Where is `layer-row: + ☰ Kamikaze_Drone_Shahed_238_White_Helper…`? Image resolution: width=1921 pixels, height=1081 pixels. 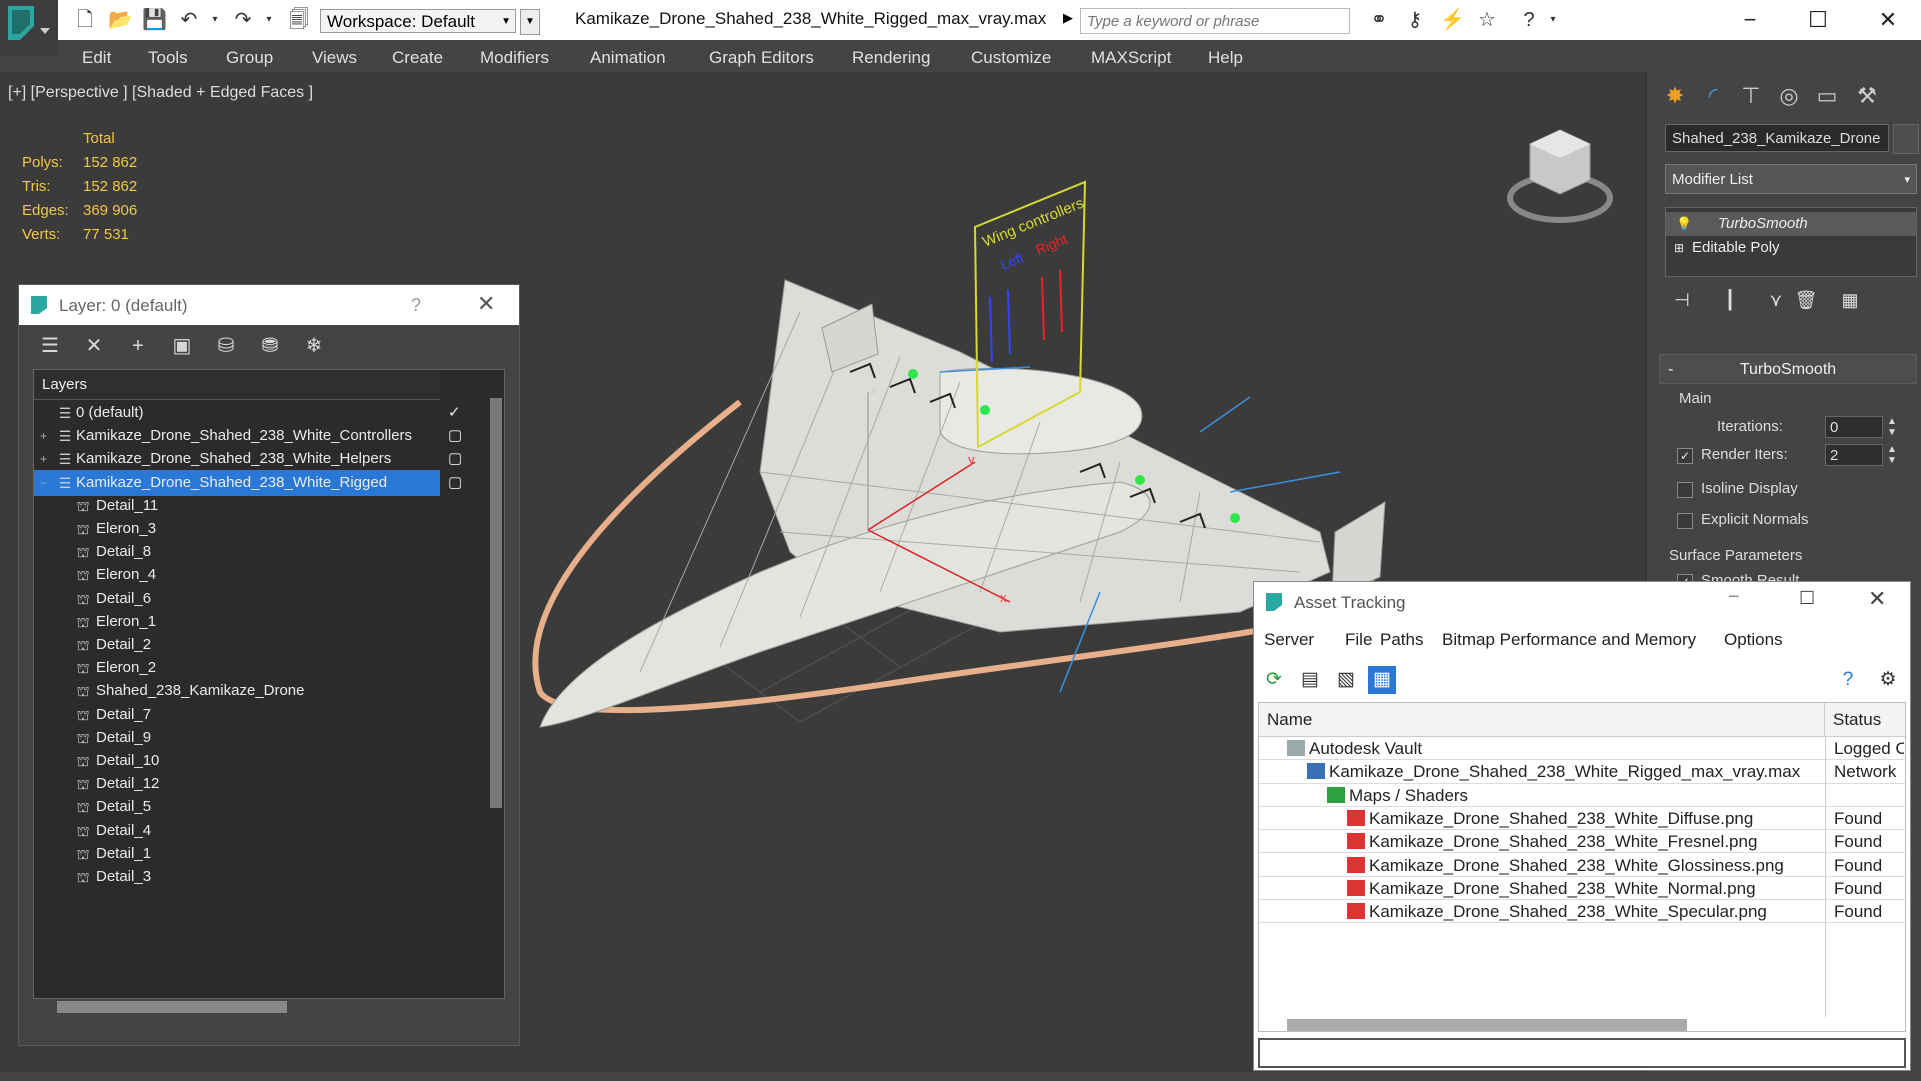
layer-row: + ☰ Kamikaze_Drone_Shahed_238_White_Helper… is located at coordinates (237, 459).